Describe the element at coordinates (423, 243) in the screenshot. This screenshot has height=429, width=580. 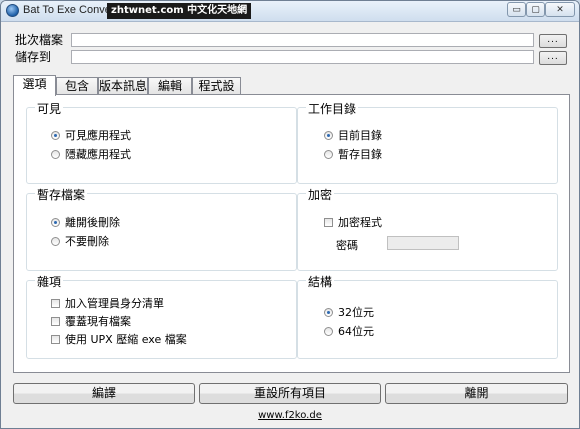
I see `password-field` at that location.